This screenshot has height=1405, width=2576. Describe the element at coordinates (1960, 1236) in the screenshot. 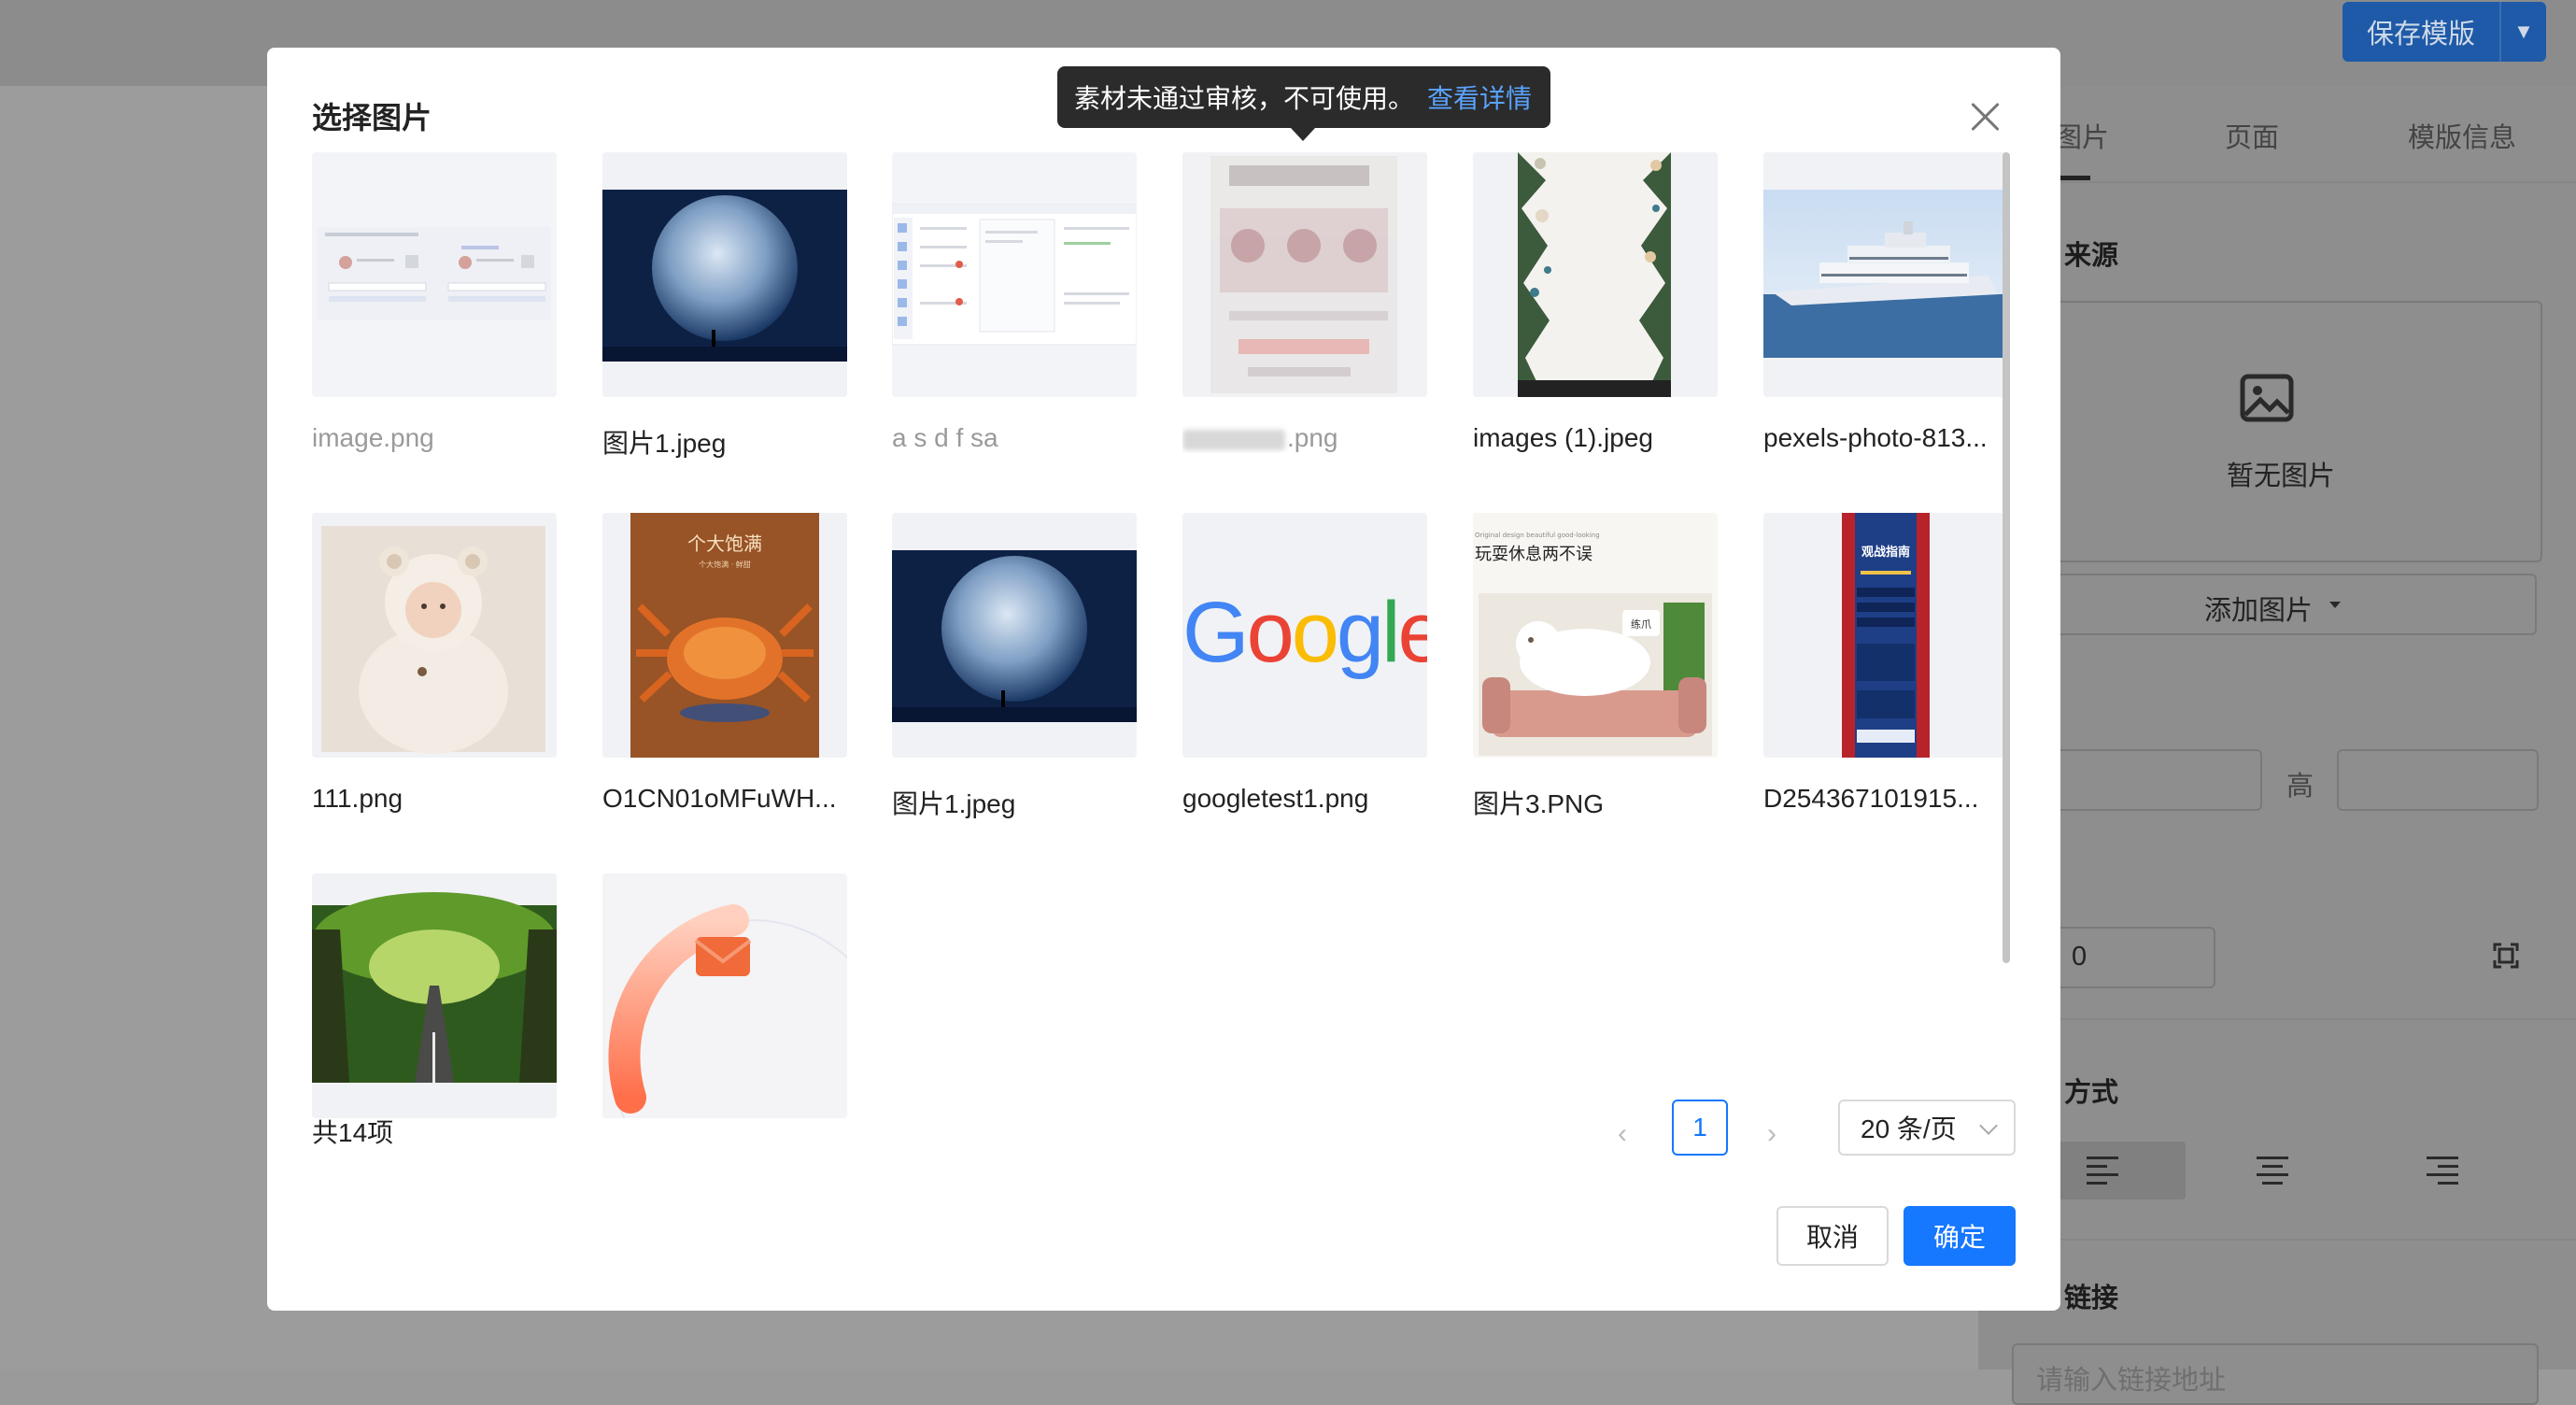

I see `confirm-button: 确定` at that location.